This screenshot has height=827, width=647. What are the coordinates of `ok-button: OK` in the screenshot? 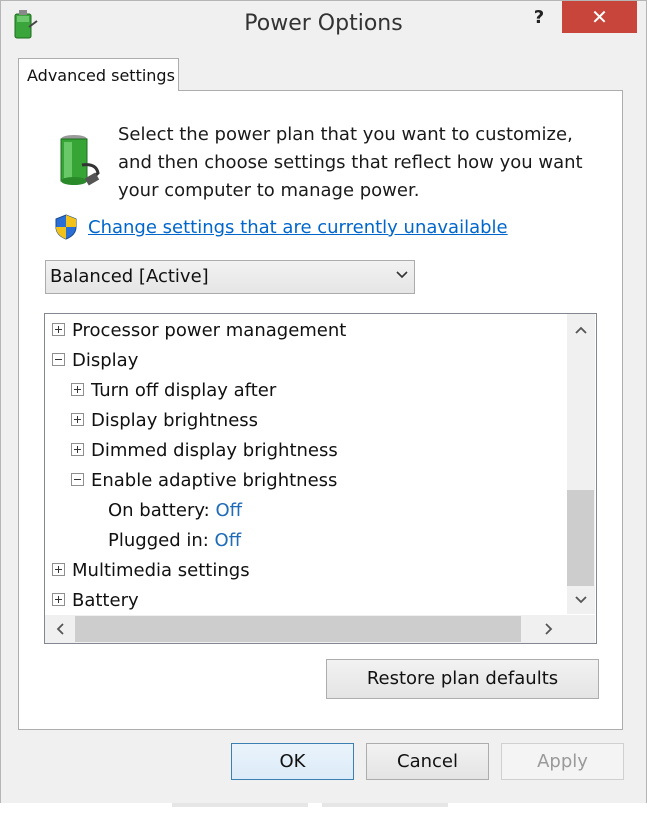 It's located at (292, 761).